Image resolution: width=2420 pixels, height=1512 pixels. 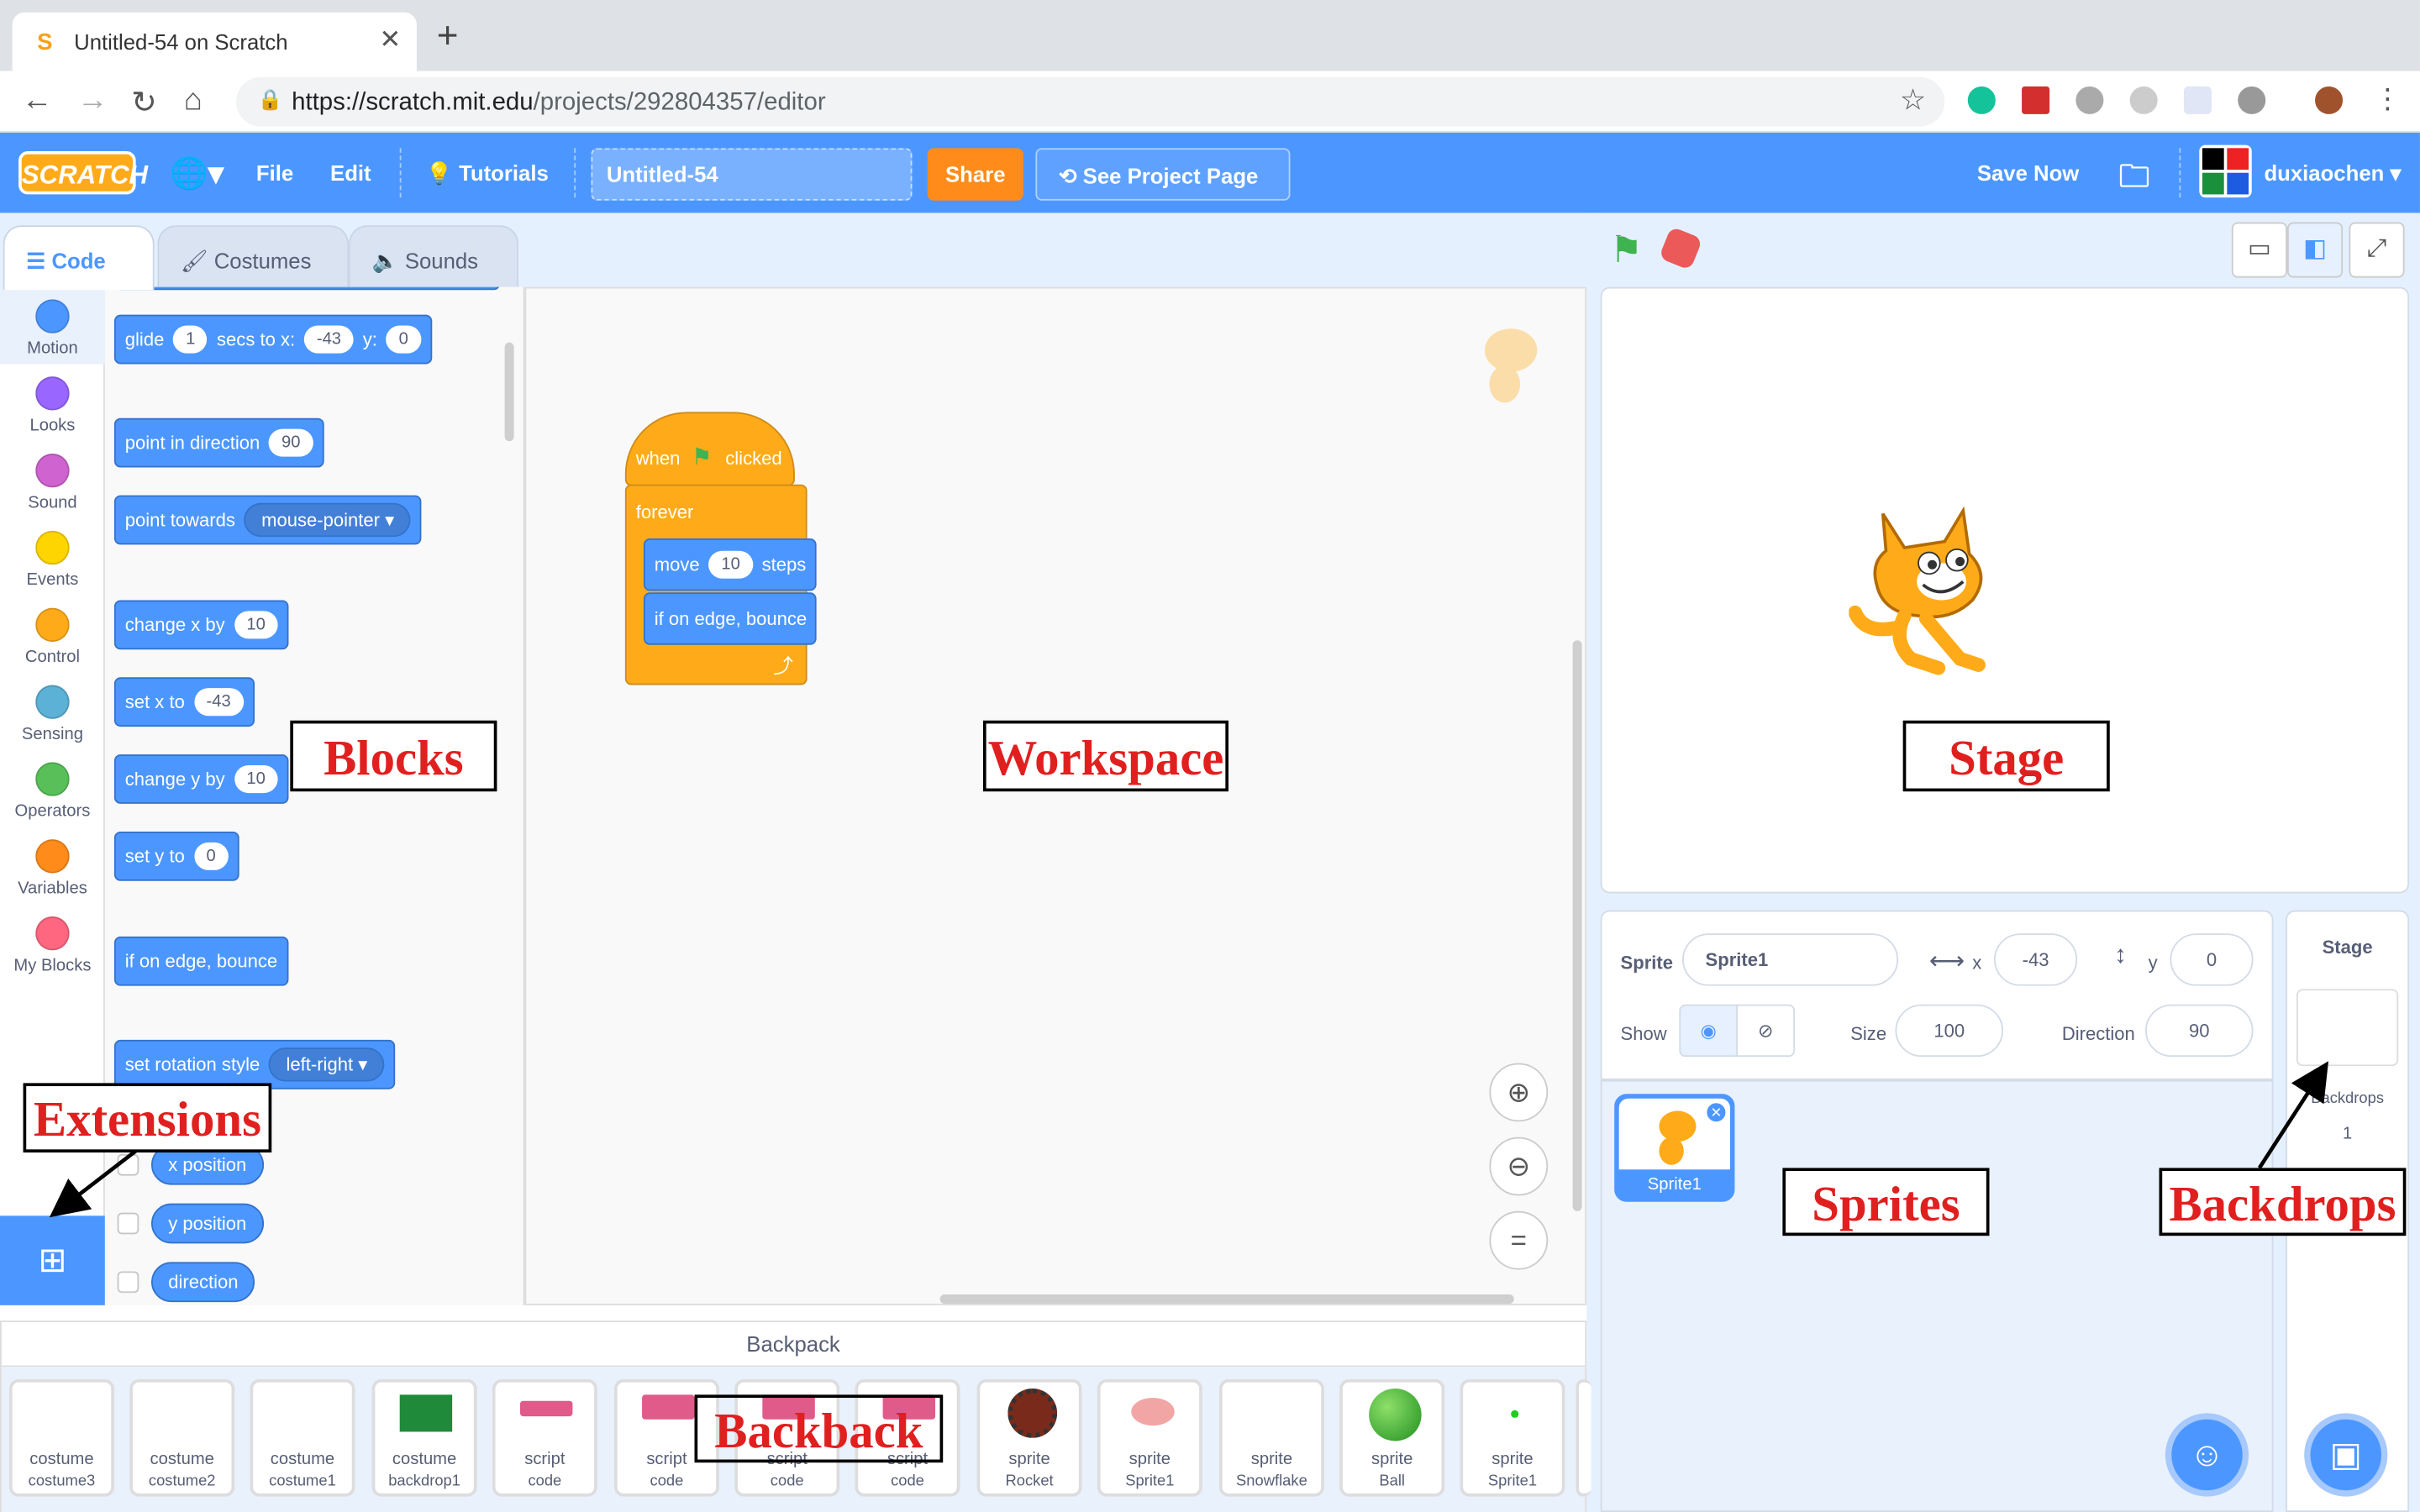 What do you see at coordinates (1189, 1139) in the screenshot?
I see `annotation-arrows` at bounding box center [1189, 1139].